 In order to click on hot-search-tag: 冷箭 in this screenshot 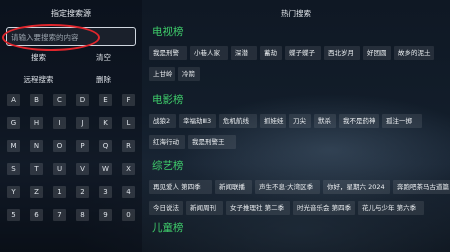, I will do `click(189, 74)`.